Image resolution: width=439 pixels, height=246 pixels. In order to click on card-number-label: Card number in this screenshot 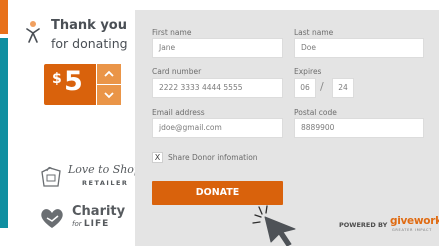, I will do `click(177, 71)`.